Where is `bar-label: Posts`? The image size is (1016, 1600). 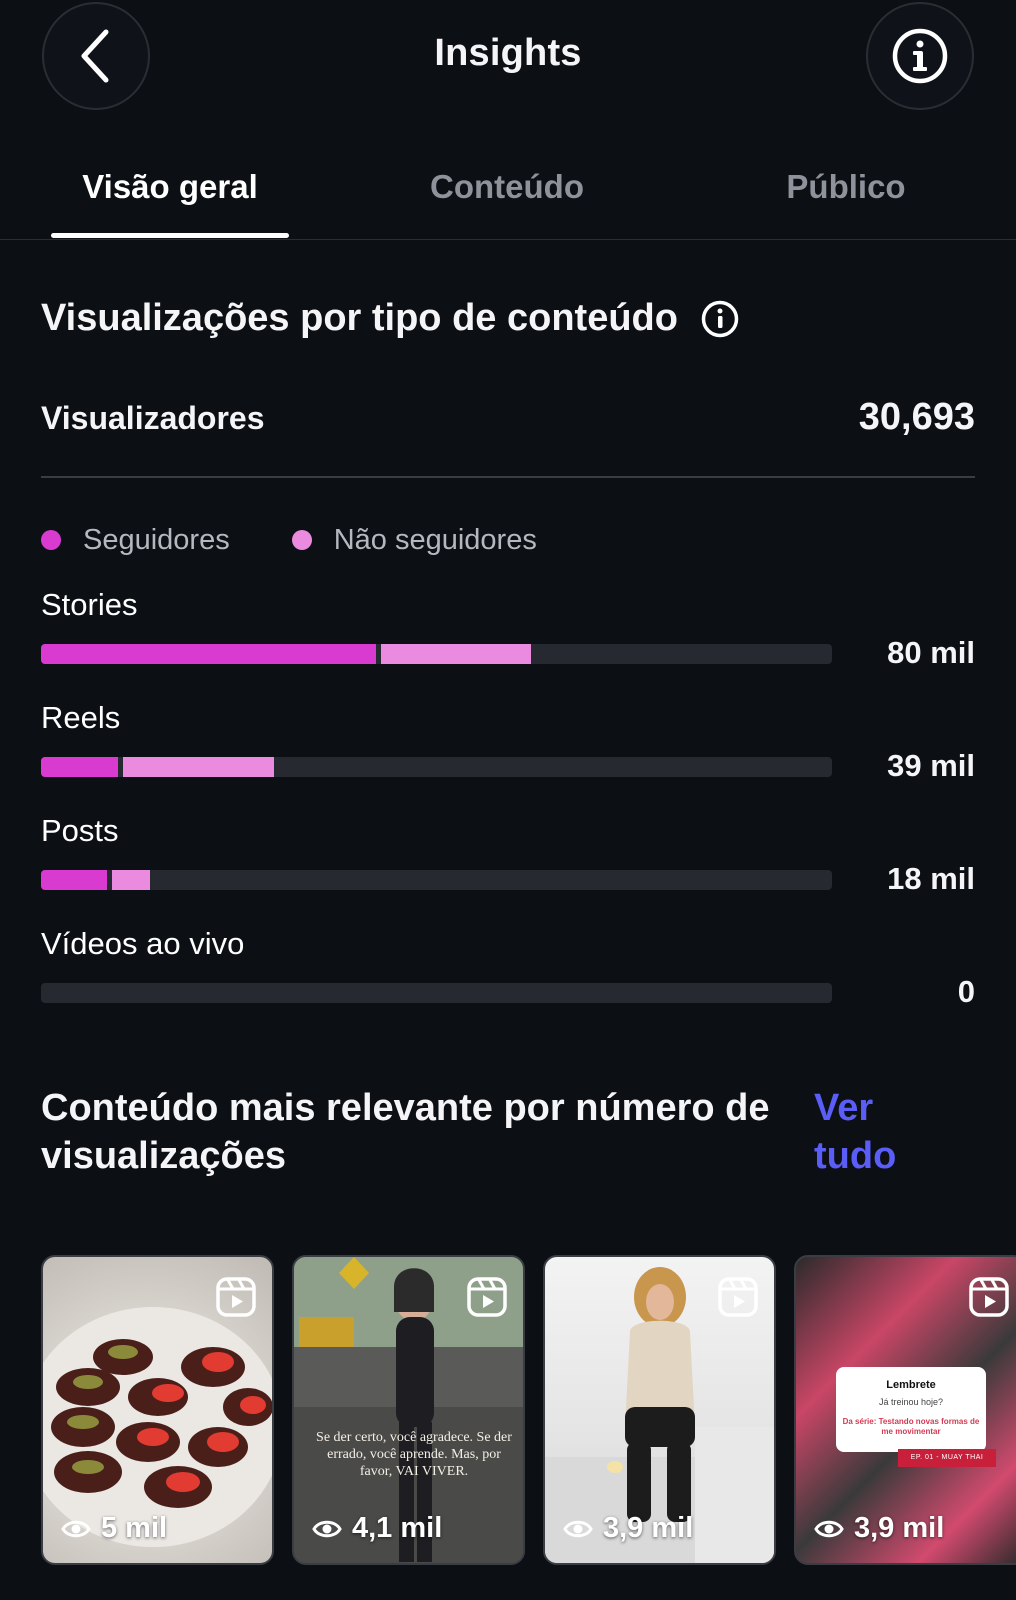
bar-label: Posts is located at coordinates (80, 830).